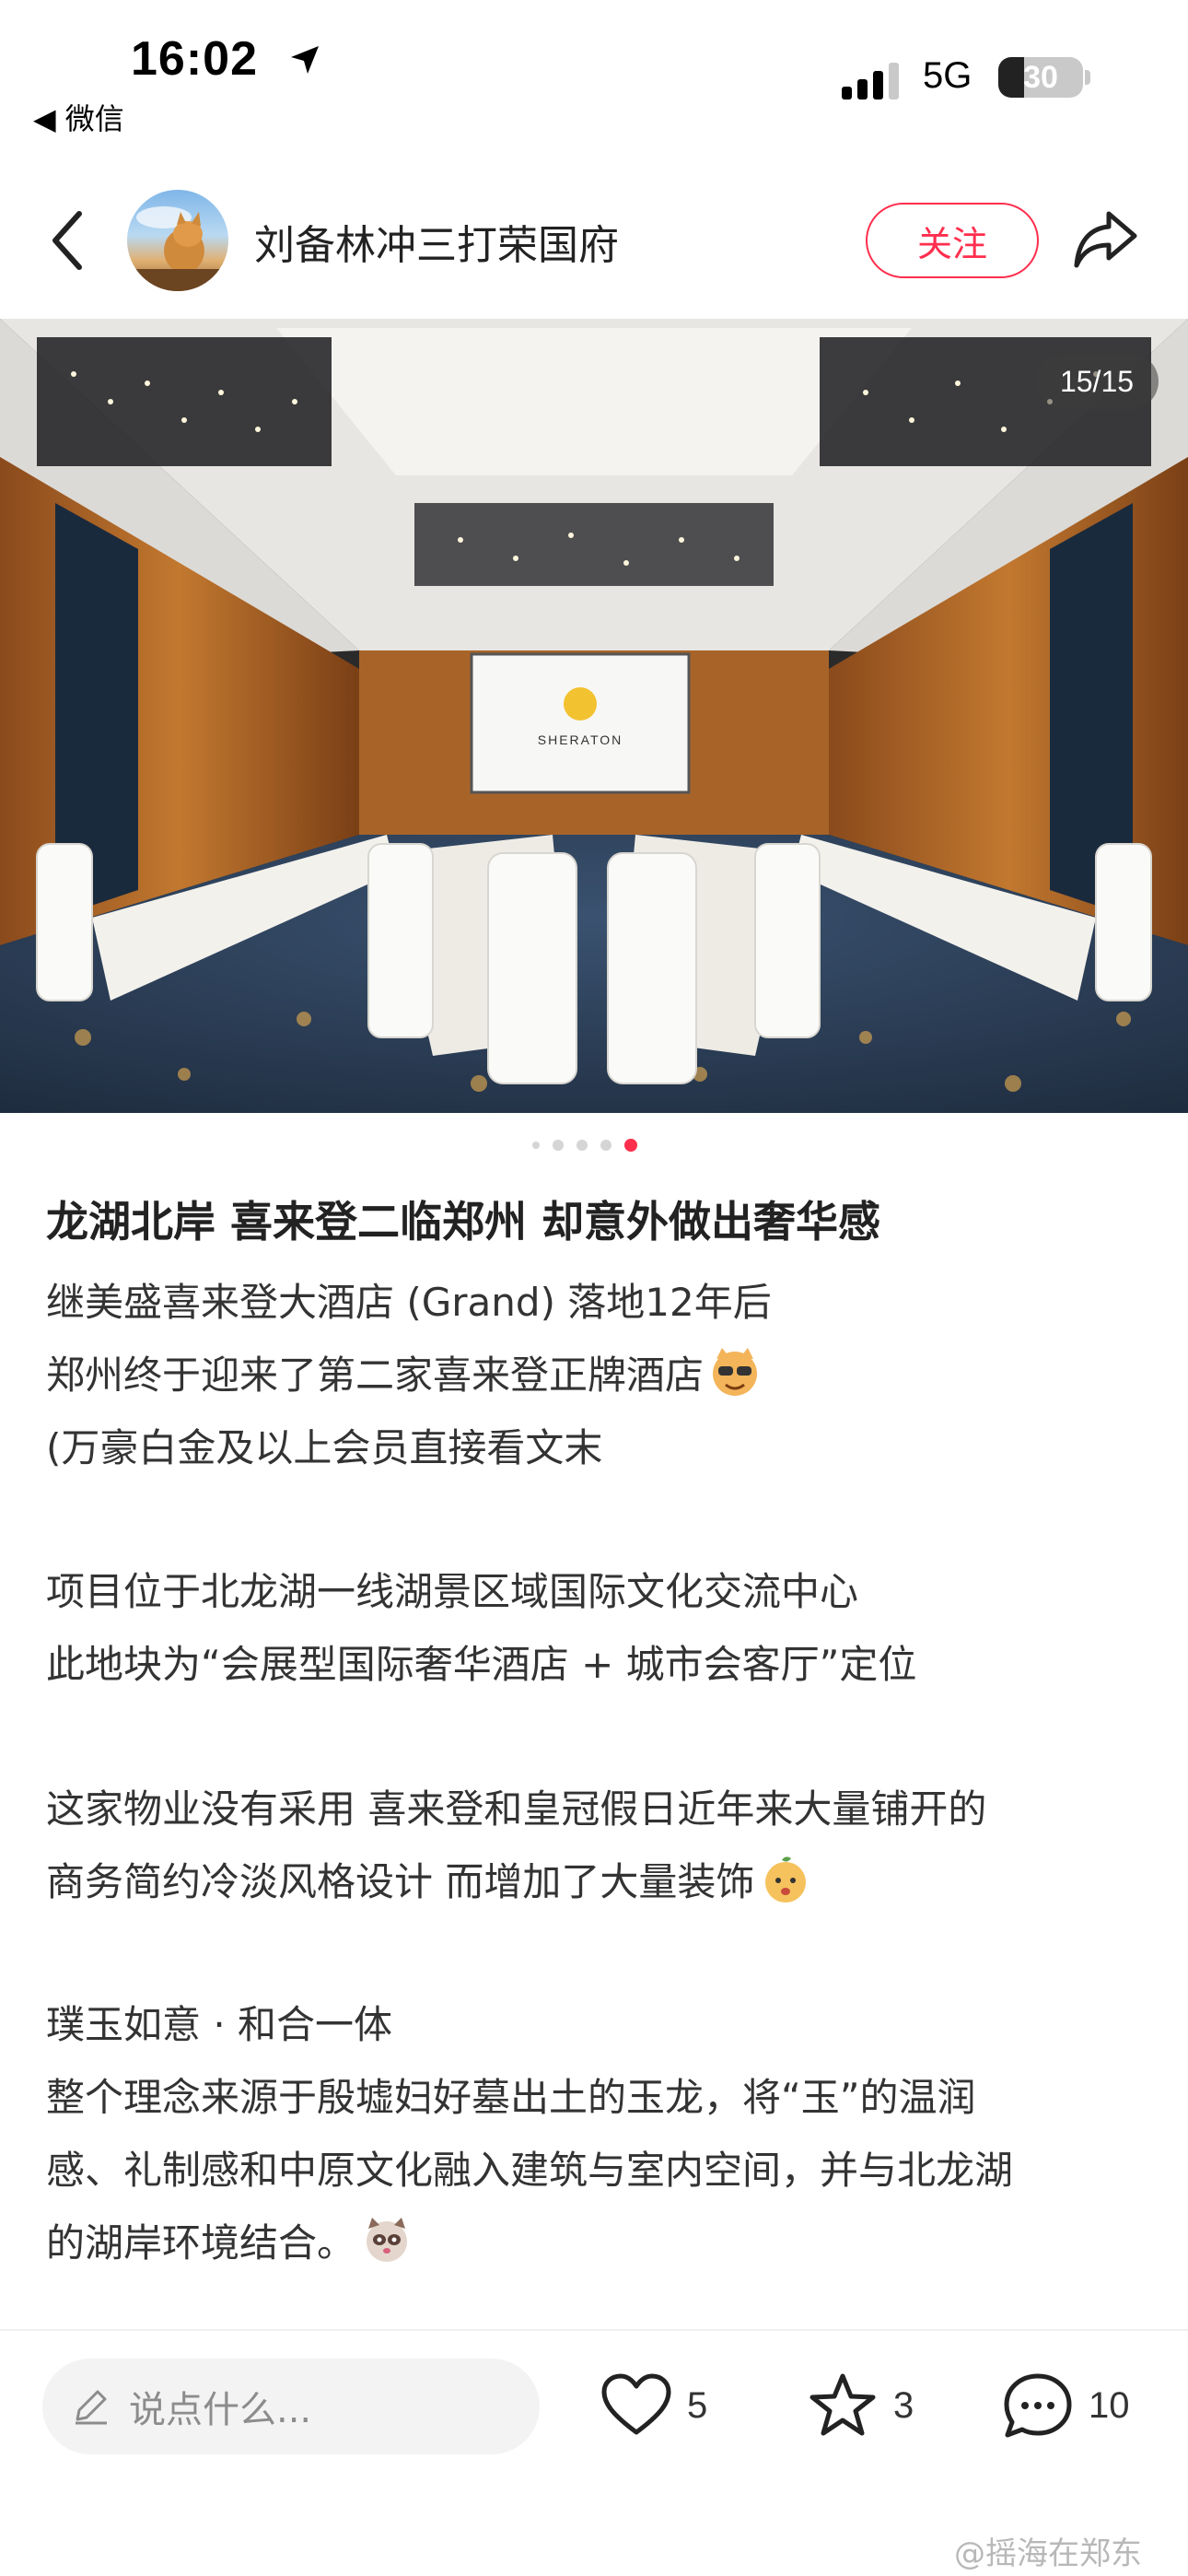  I want to click on post-line-with-emoji: 的湖岸环境结合。, so click(529, 2243).